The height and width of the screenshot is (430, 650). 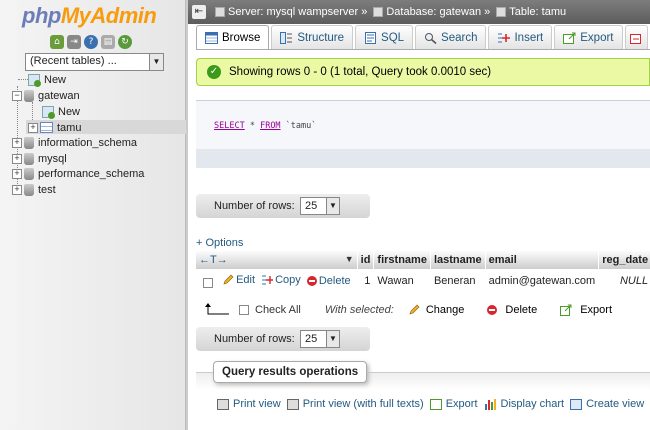 I want to click on server-icon, so click(x=220, y=12).